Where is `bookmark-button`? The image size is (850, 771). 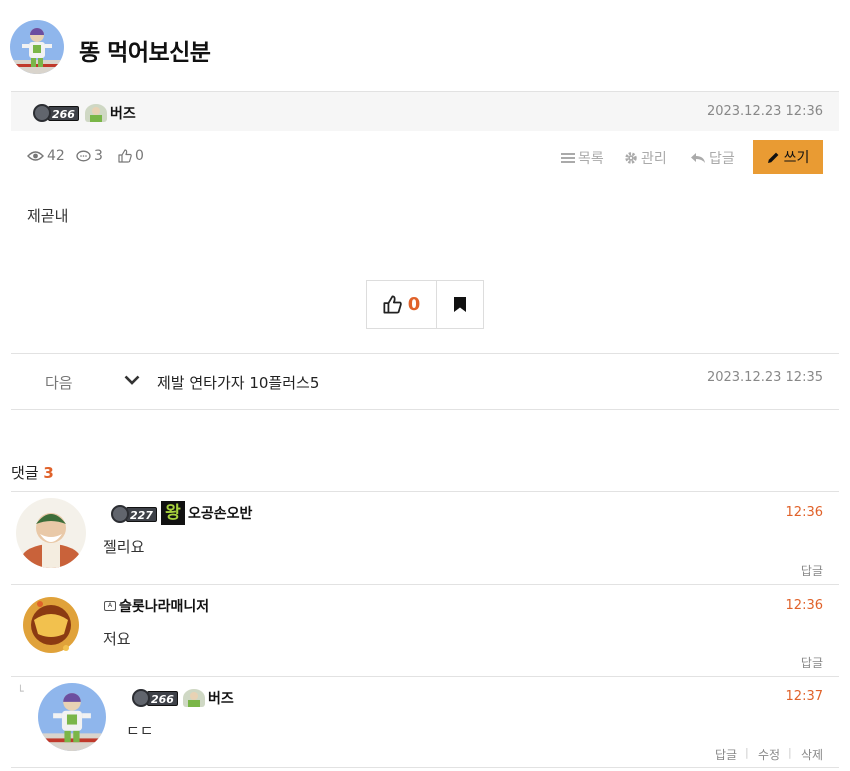 bookmark-button is located at coordinates (460, 304).